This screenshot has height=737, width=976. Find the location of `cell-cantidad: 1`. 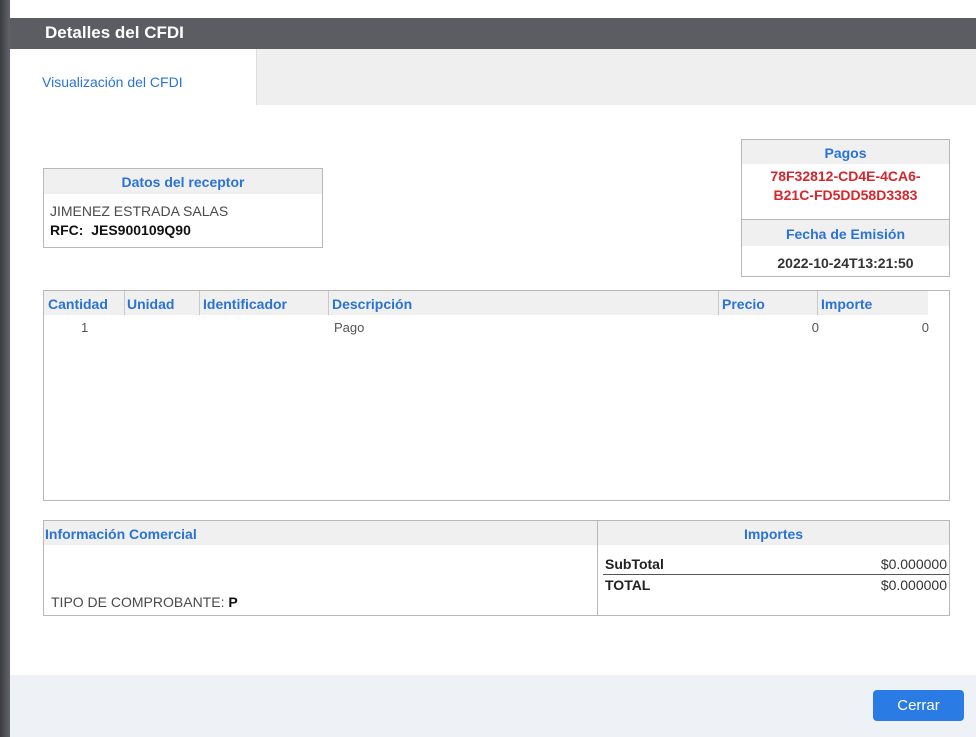

cell-cantidad: 1 is located at coordinates (85, 327).